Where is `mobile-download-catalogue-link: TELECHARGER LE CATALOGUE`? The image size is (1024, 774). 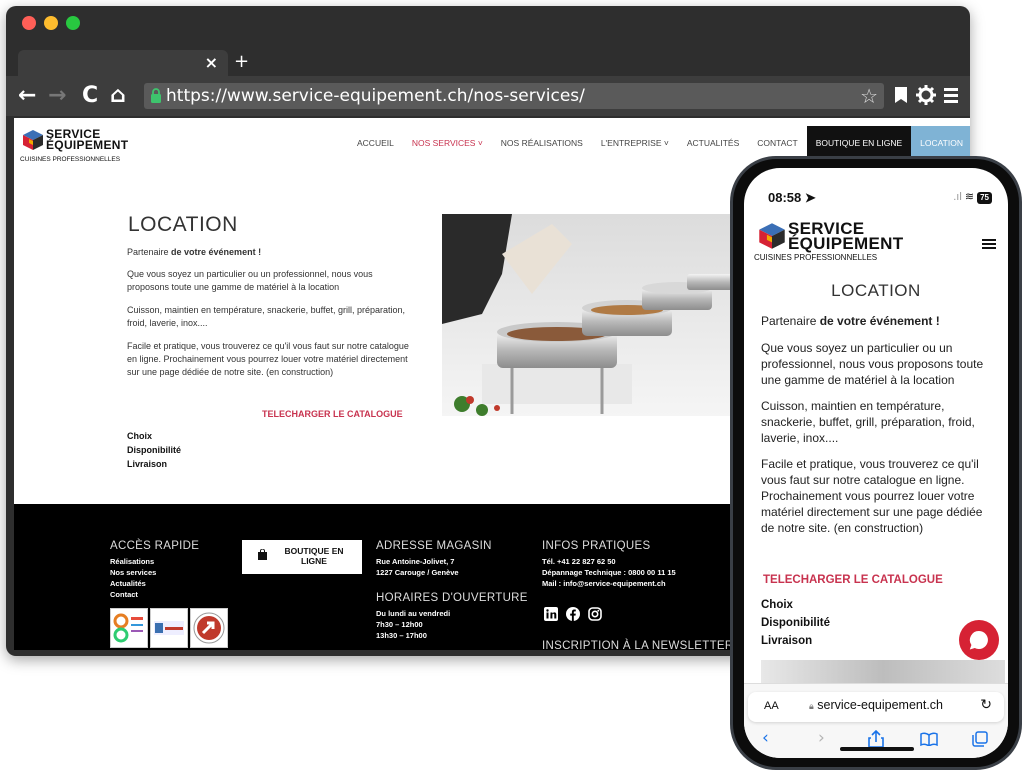
mobile-download-catalogue-link: TELECHARGER LE CATALOGUE is located at coordinates (853, 580).